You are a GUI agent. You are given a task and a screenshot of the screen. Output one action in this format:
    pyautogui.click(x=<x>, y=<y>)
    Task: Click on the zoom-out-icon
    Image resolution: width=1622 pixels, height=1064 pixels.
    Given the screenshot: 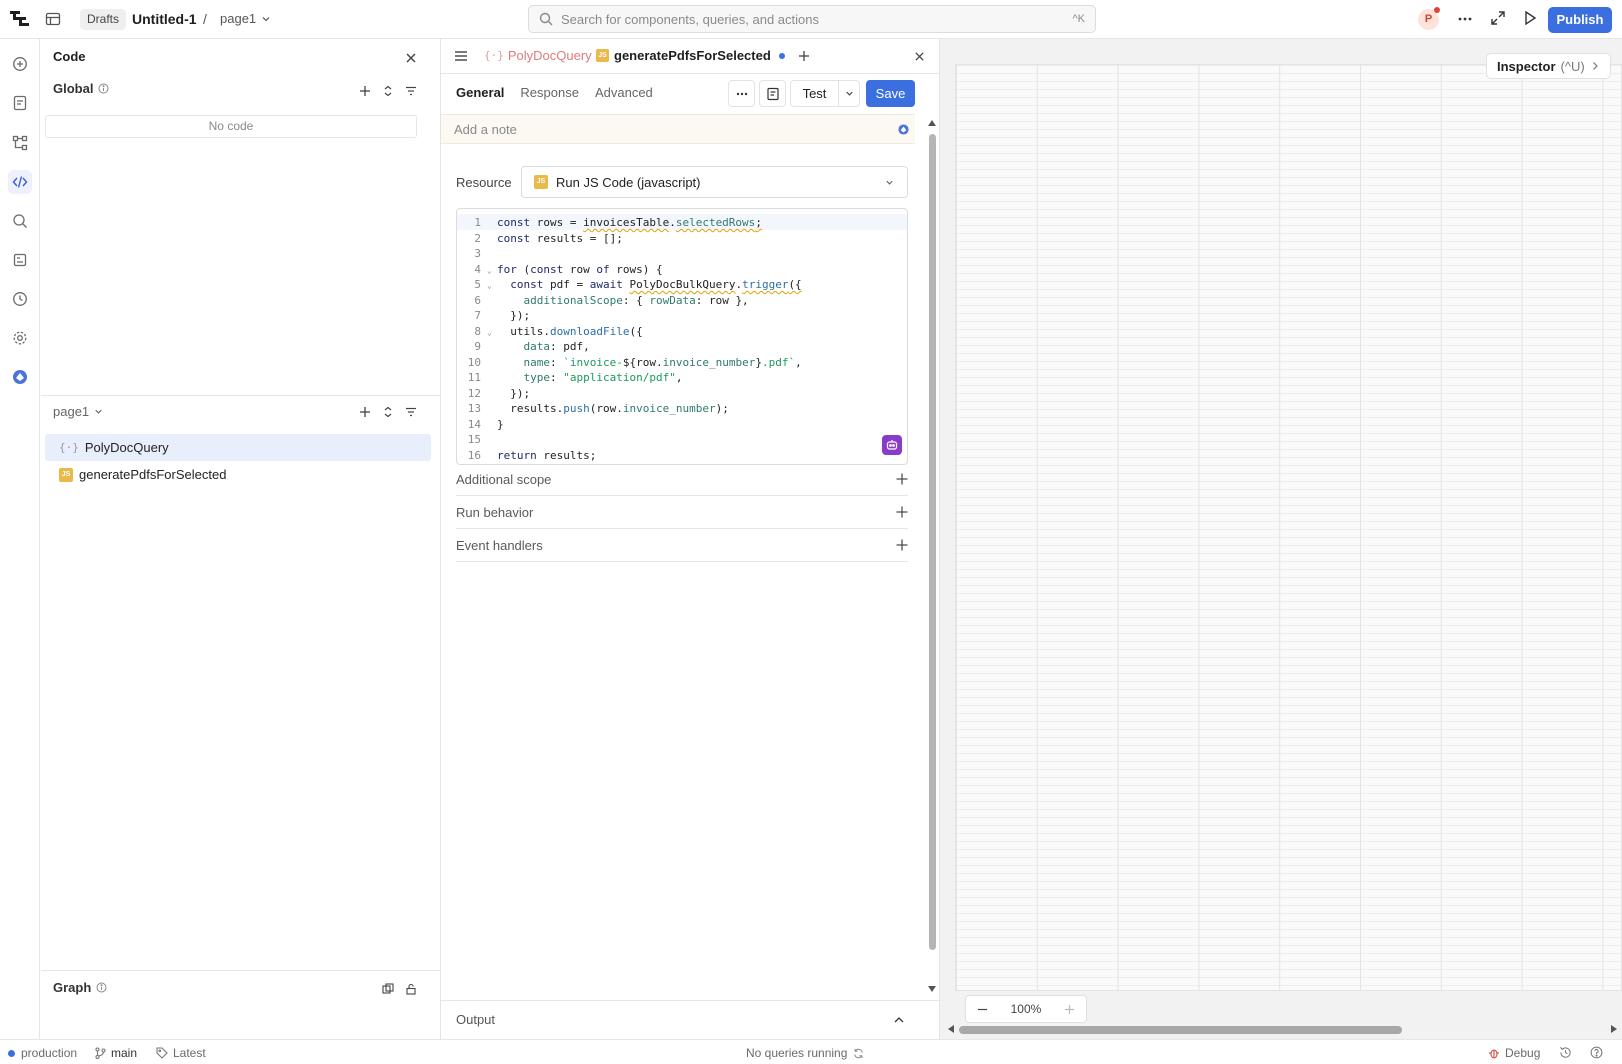 What is the action you would take?
    pyautogui.click(x=982, y=1009)
    